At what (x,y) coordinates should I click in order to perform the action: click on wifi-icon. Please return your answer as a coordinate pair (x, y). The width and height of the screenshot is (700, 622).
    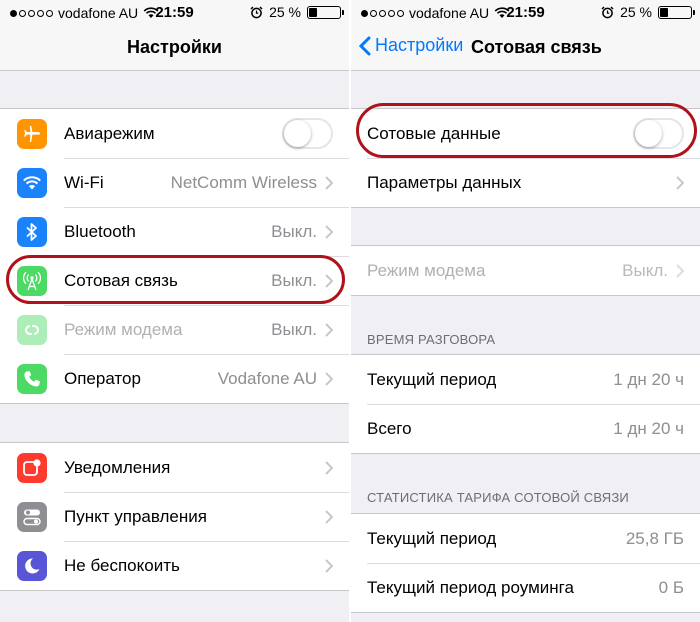
    Looking at the image, I should click on (32, 182).